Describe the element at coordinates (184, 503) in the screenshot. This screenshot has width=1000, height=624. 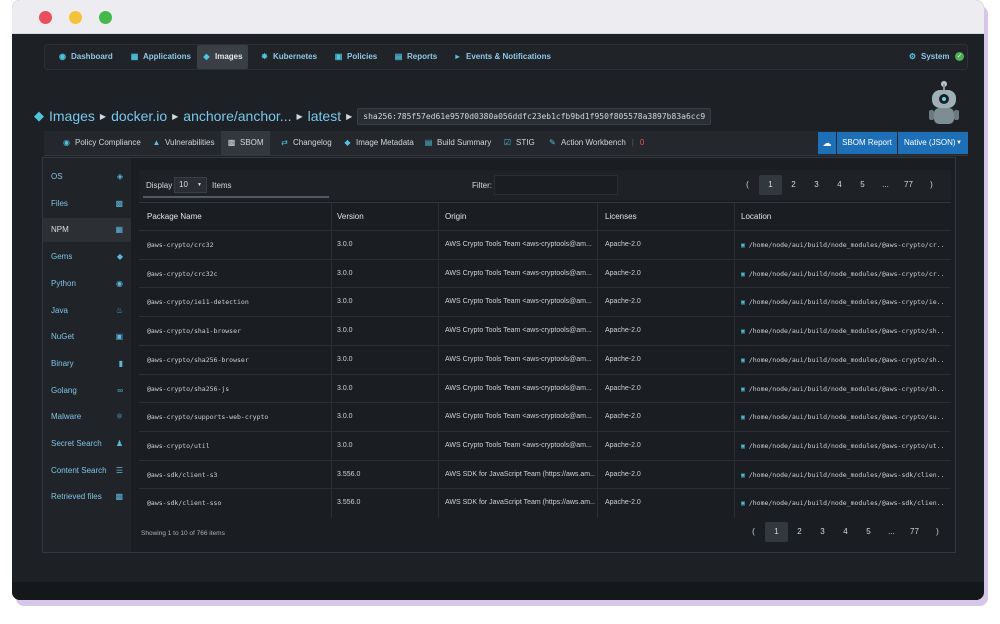
I see `package-name: @aws-sdk/client-sso` at that location.